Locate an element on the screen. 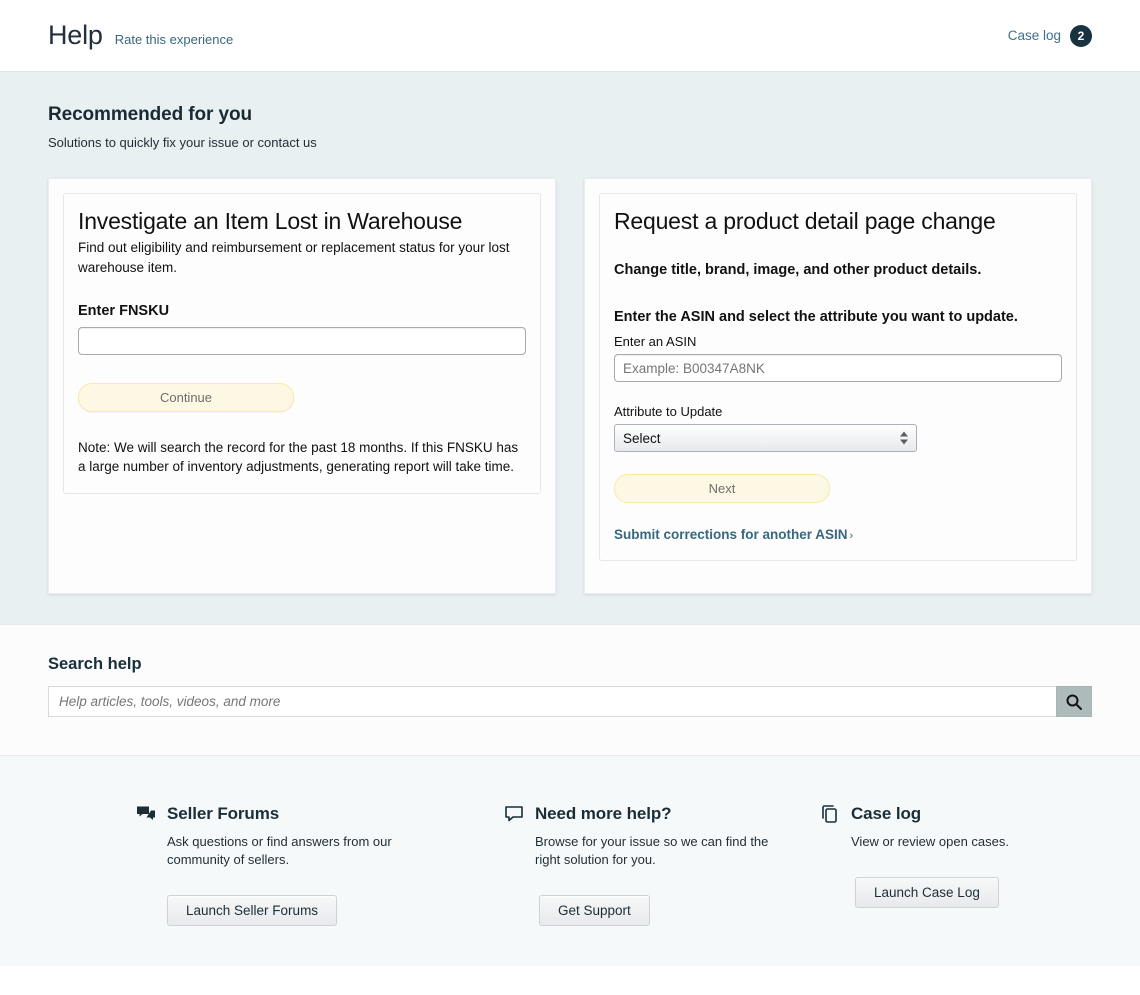  get-support-button: Get Support is located at coordinates (594, 911).